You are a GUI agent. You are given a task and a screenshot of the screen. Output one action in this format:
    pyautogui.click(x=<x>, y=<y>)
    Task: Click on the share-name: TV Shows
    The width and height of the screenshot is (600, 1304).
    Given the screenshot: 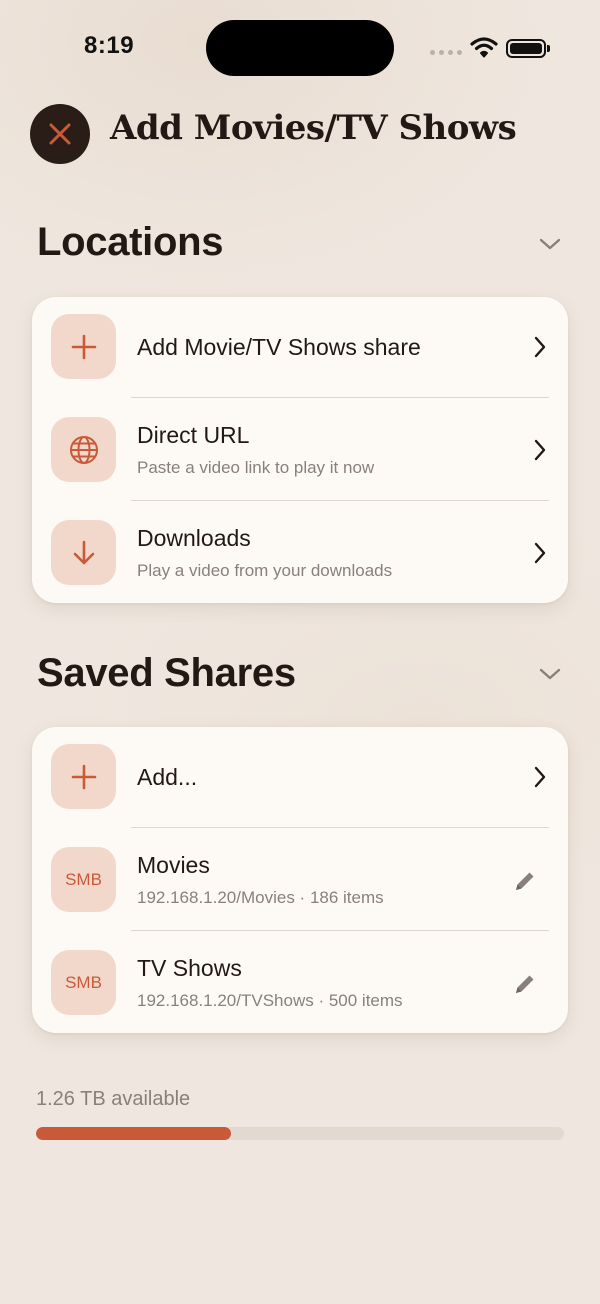 What is the action you would take?
    pyautogui.click(x=189, y=968)
    